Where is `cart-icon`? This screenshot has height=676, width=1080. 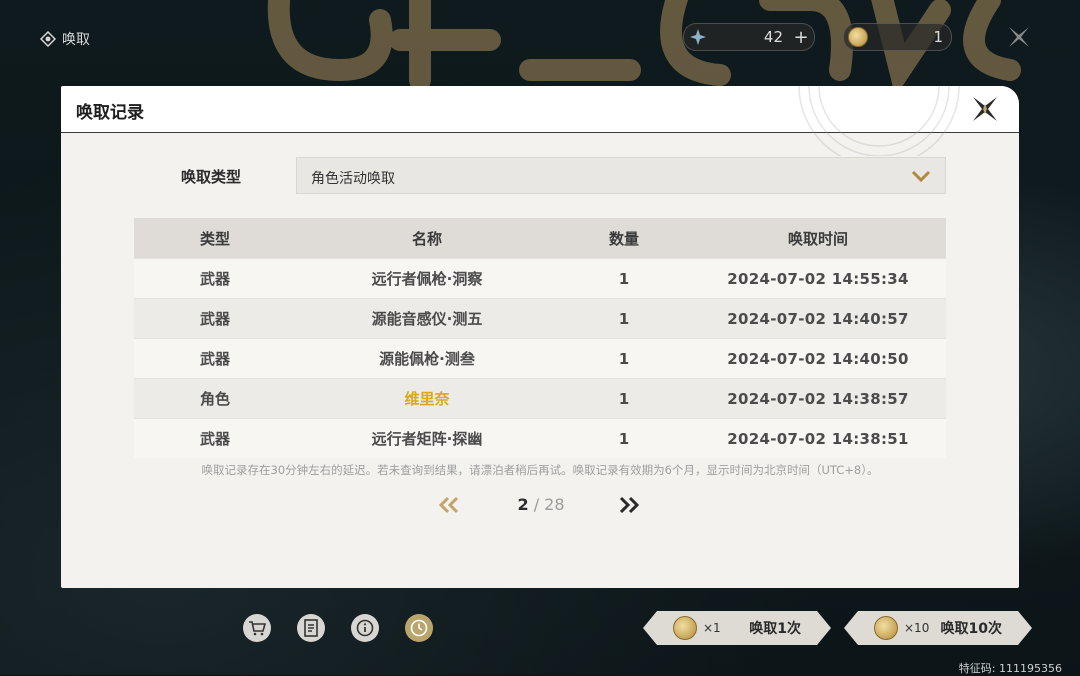
cart-icon is located at coordinates (257, 628).